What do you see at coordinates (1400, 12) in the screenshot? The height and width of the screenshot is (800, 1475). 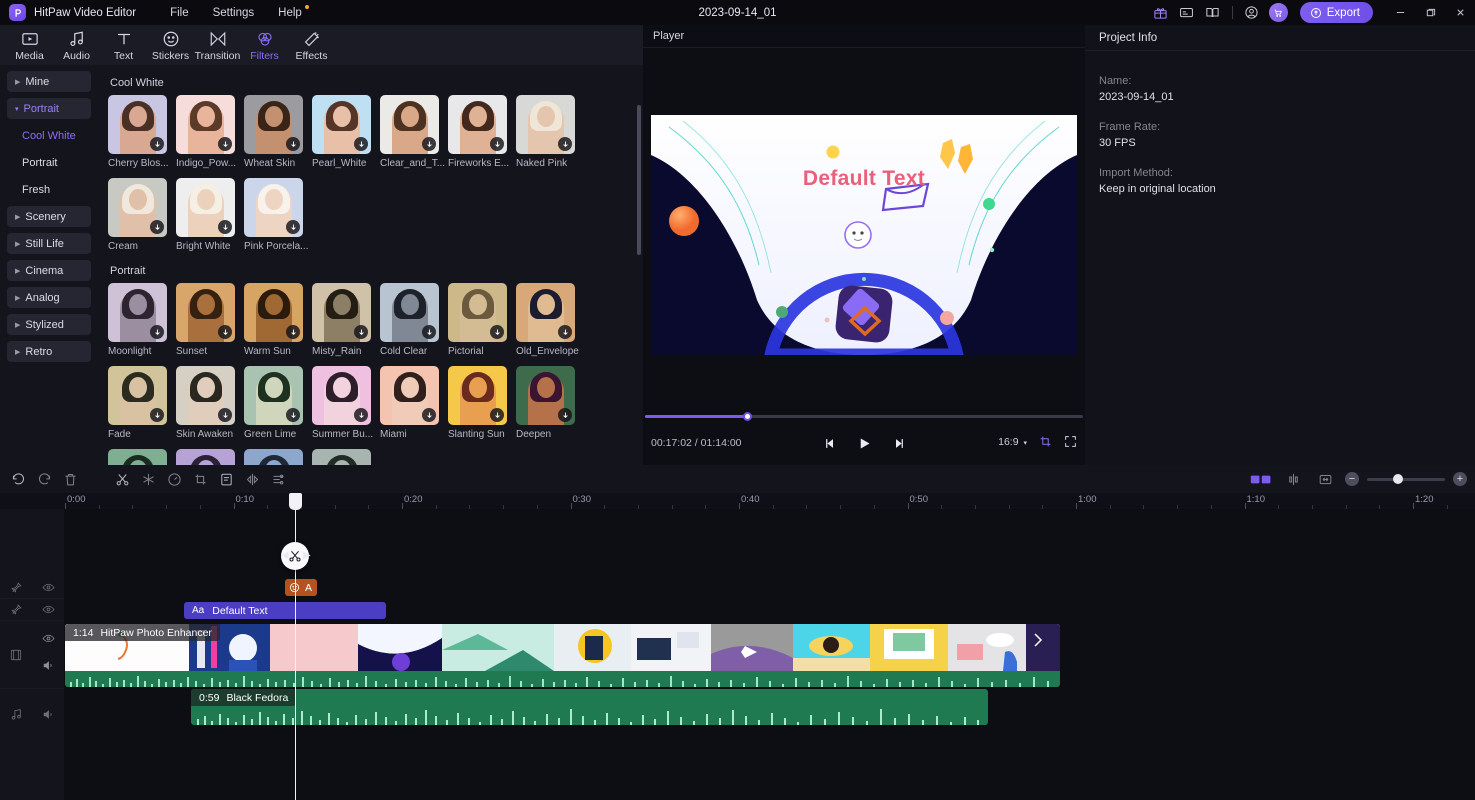 I see `minimize-button` at bounding box center [1400, 12].